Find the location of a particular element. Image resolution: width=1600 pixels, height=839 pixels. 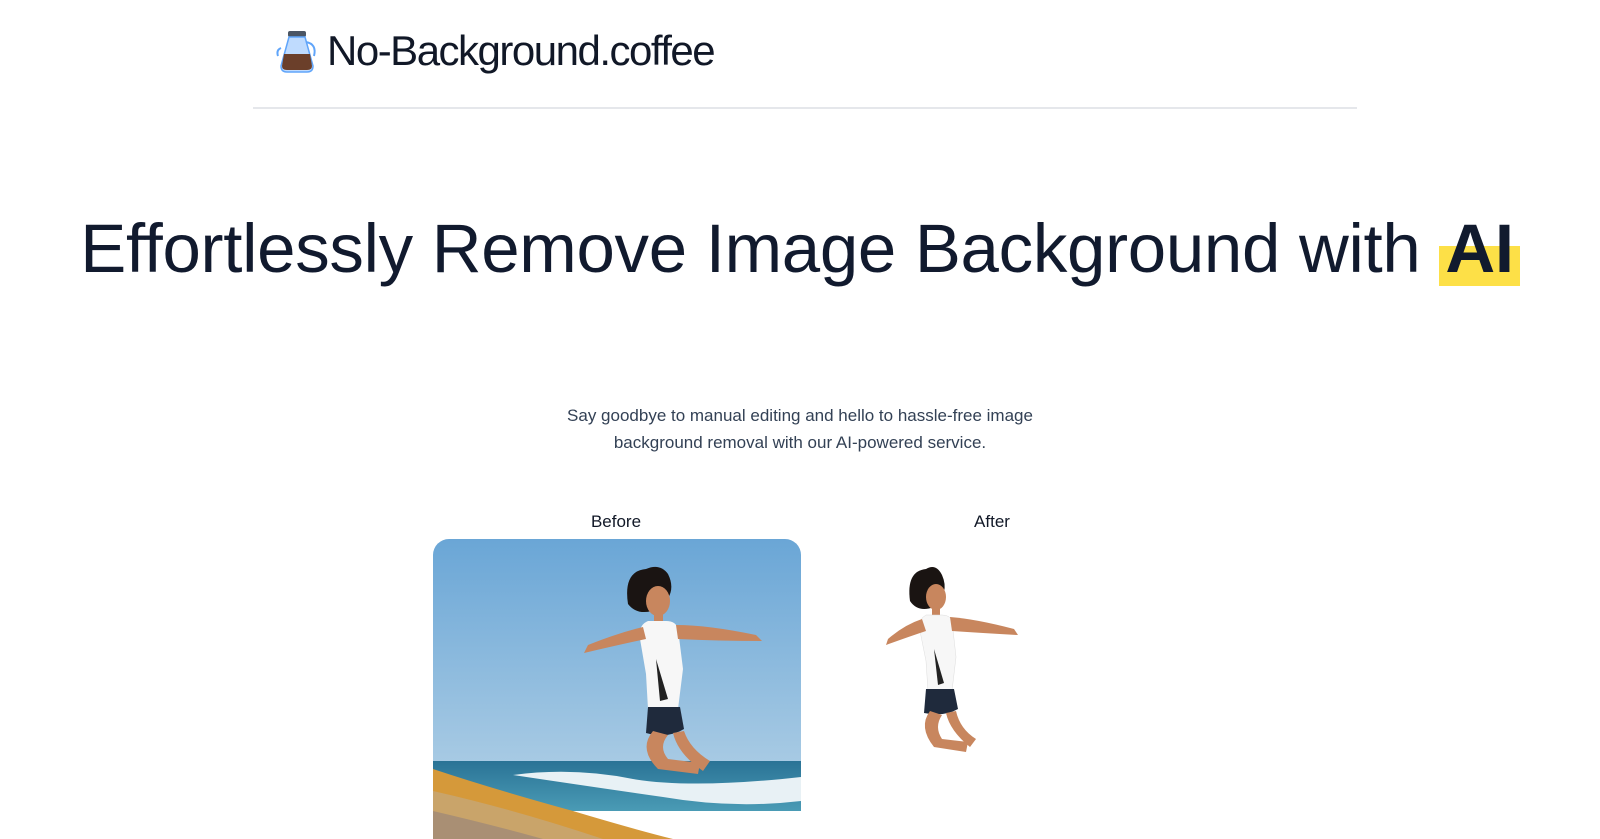

before-image is located at coordinates (617, 689).